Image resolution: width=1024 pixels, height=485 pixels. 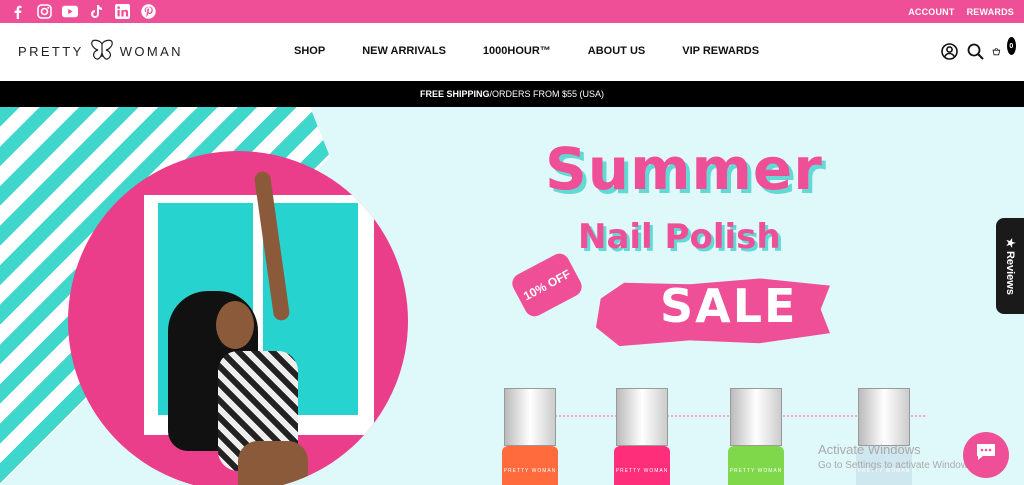 I want to click on hero-title: Summer, so click(x=684, y=169).